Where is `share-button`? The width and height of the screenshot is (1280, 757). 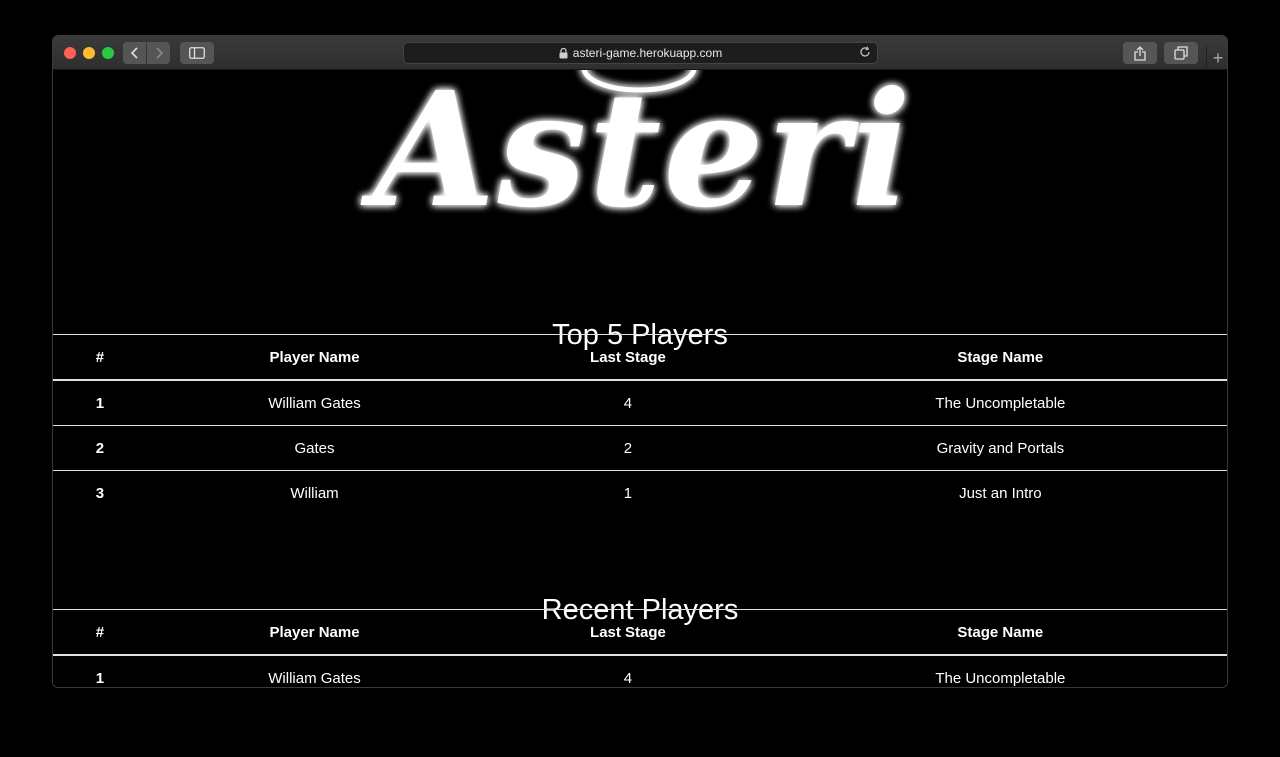
share-button is located at coordinates (1140, 53).